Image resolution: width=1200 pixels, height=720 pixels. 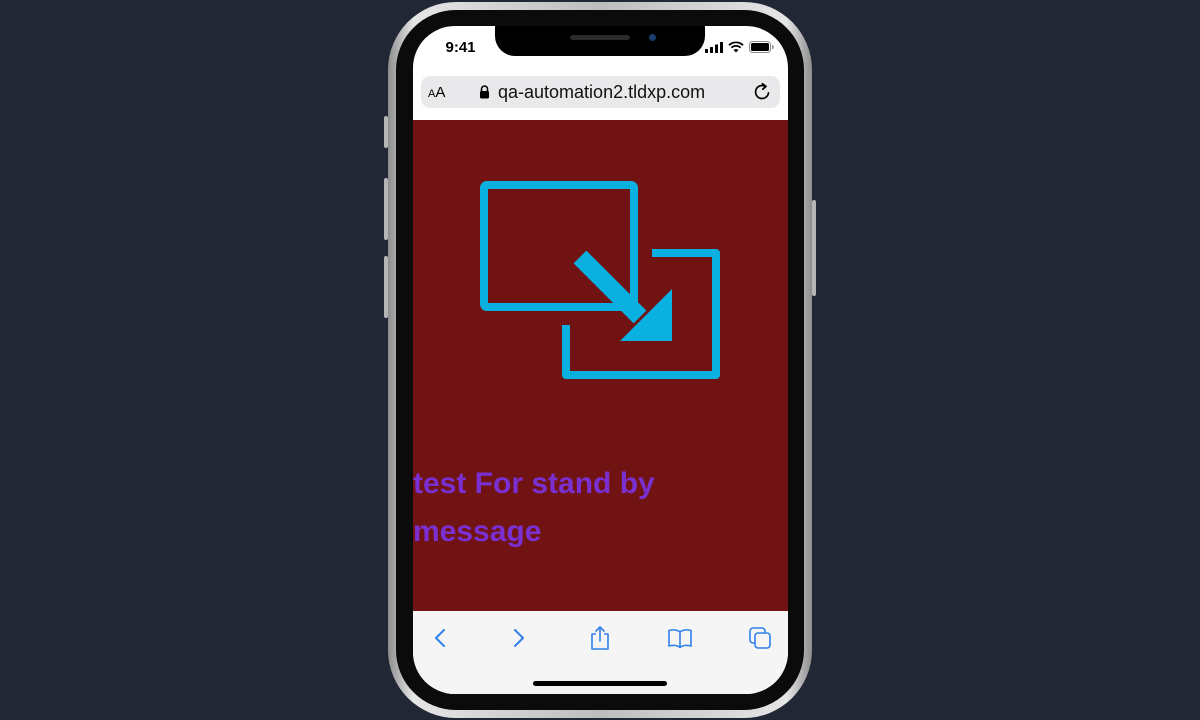 I want to click on resize-arrow-icon, so click(x=600, y=280).